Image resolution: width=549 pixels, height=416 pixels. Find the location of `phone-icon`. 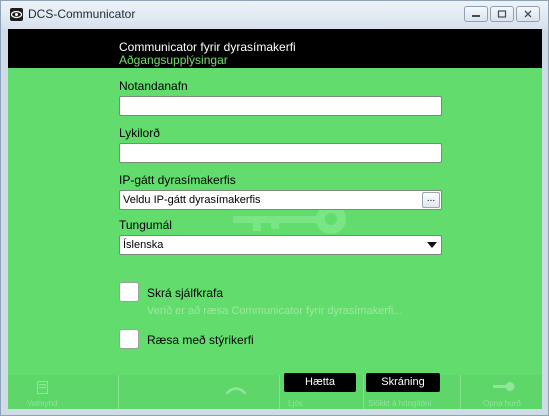

phone-icon is located at coordinates (236, 391).